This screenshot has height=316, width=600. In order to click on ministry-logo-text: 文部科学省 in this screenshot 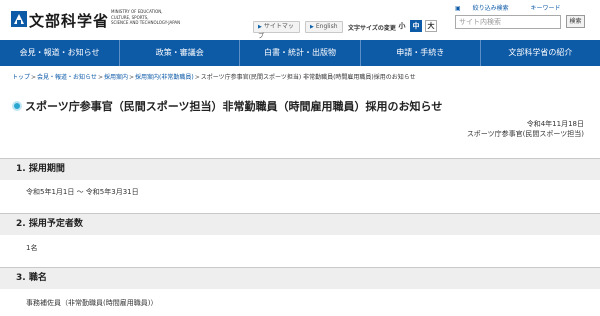, I will do `click(69, 20)`.